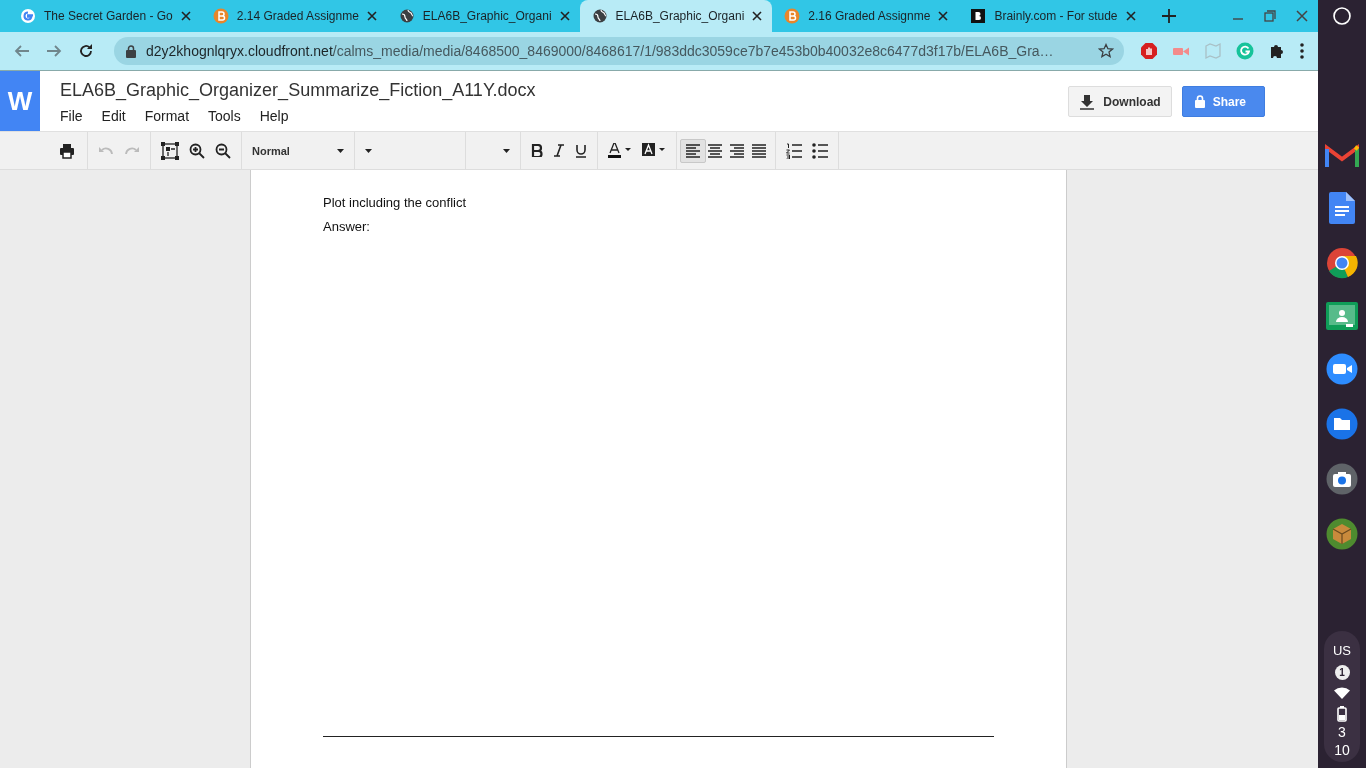 The width and height of the screenshot is (1366, 768). Describe the element at coordinates (537, 150) in the screenshot. I see `bold-icon` at that location.